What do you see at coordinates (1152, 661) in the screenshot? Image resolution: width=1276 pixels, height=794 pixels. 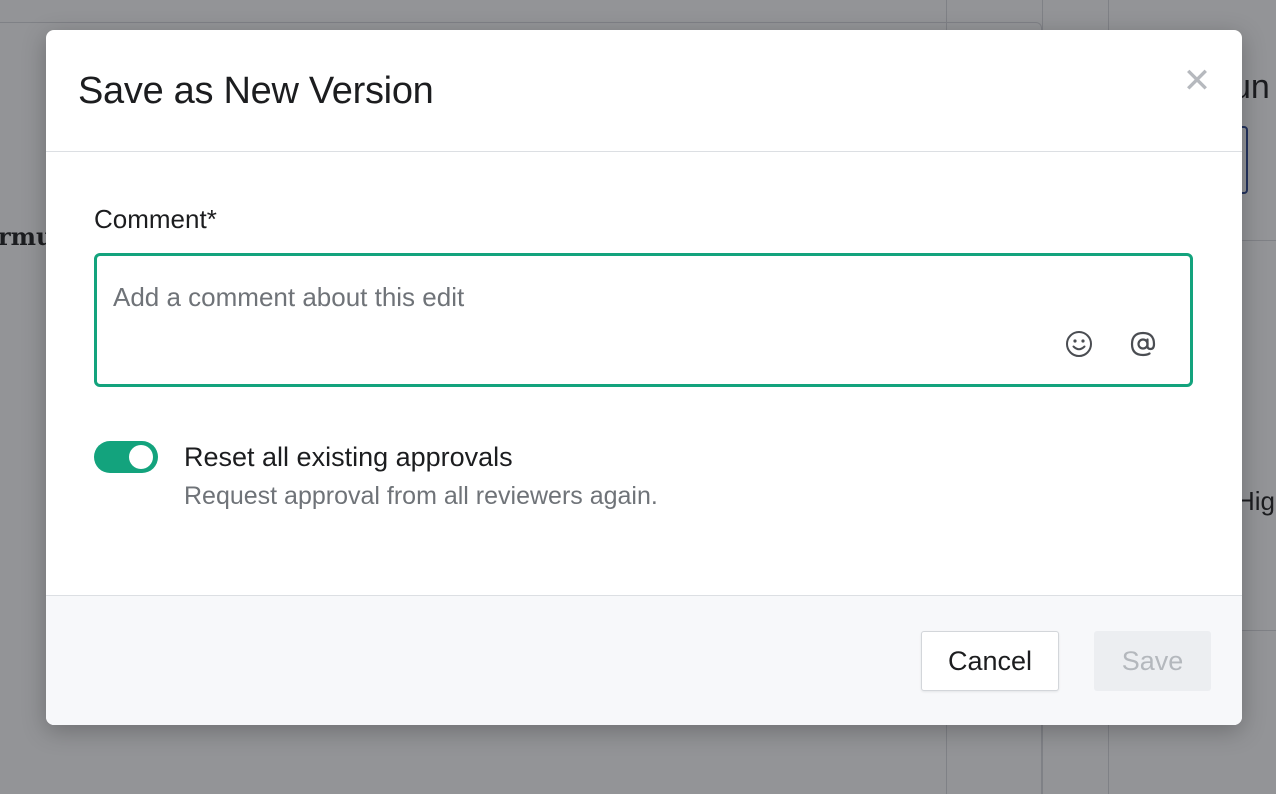 I see `save-button: Save` at bounding box center [1152, 661].